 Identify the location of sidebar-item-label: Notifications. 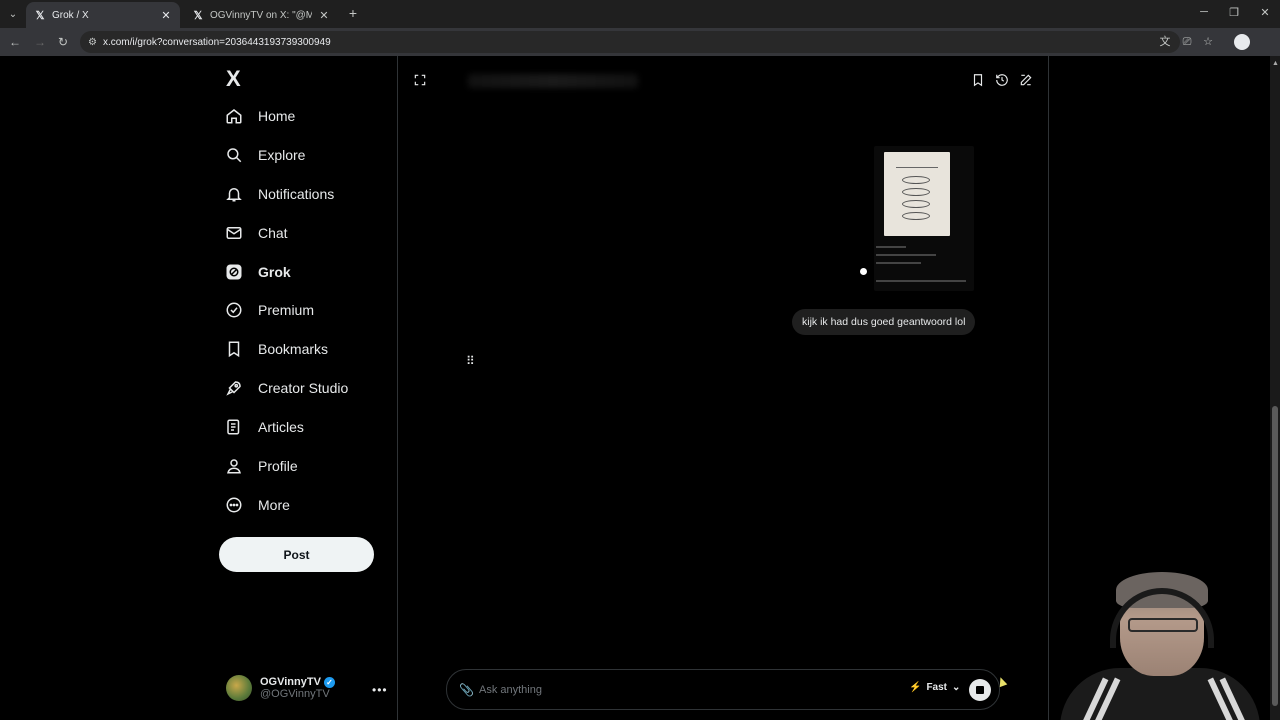
(296, 194).